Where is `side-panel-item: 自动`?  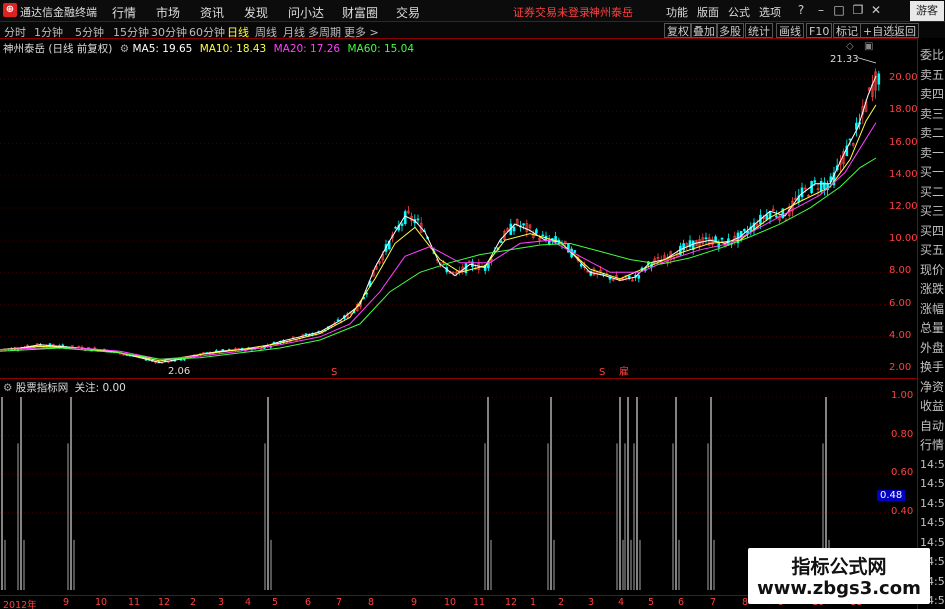 side-panel-item: 自动 is located at coordinates (932, 426).